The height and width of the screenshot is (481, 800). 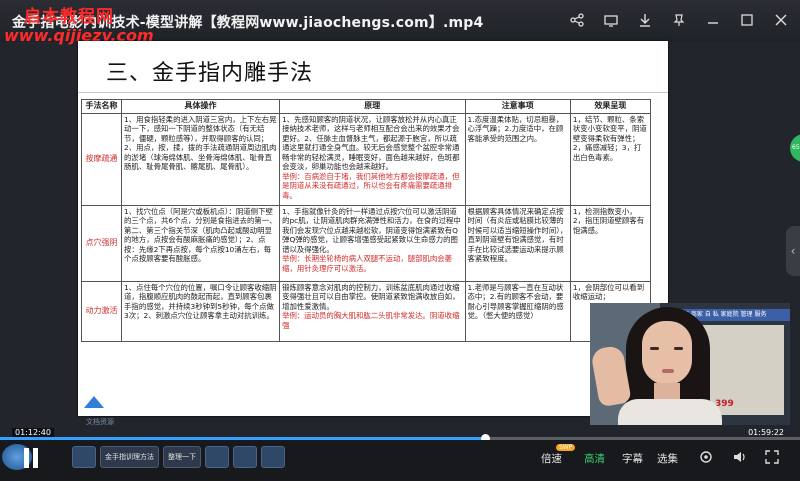 What do you see at coordinates (566, 447) in the screenshot?
I see `speed-badge: SWP` at bounding box center [566, 447].